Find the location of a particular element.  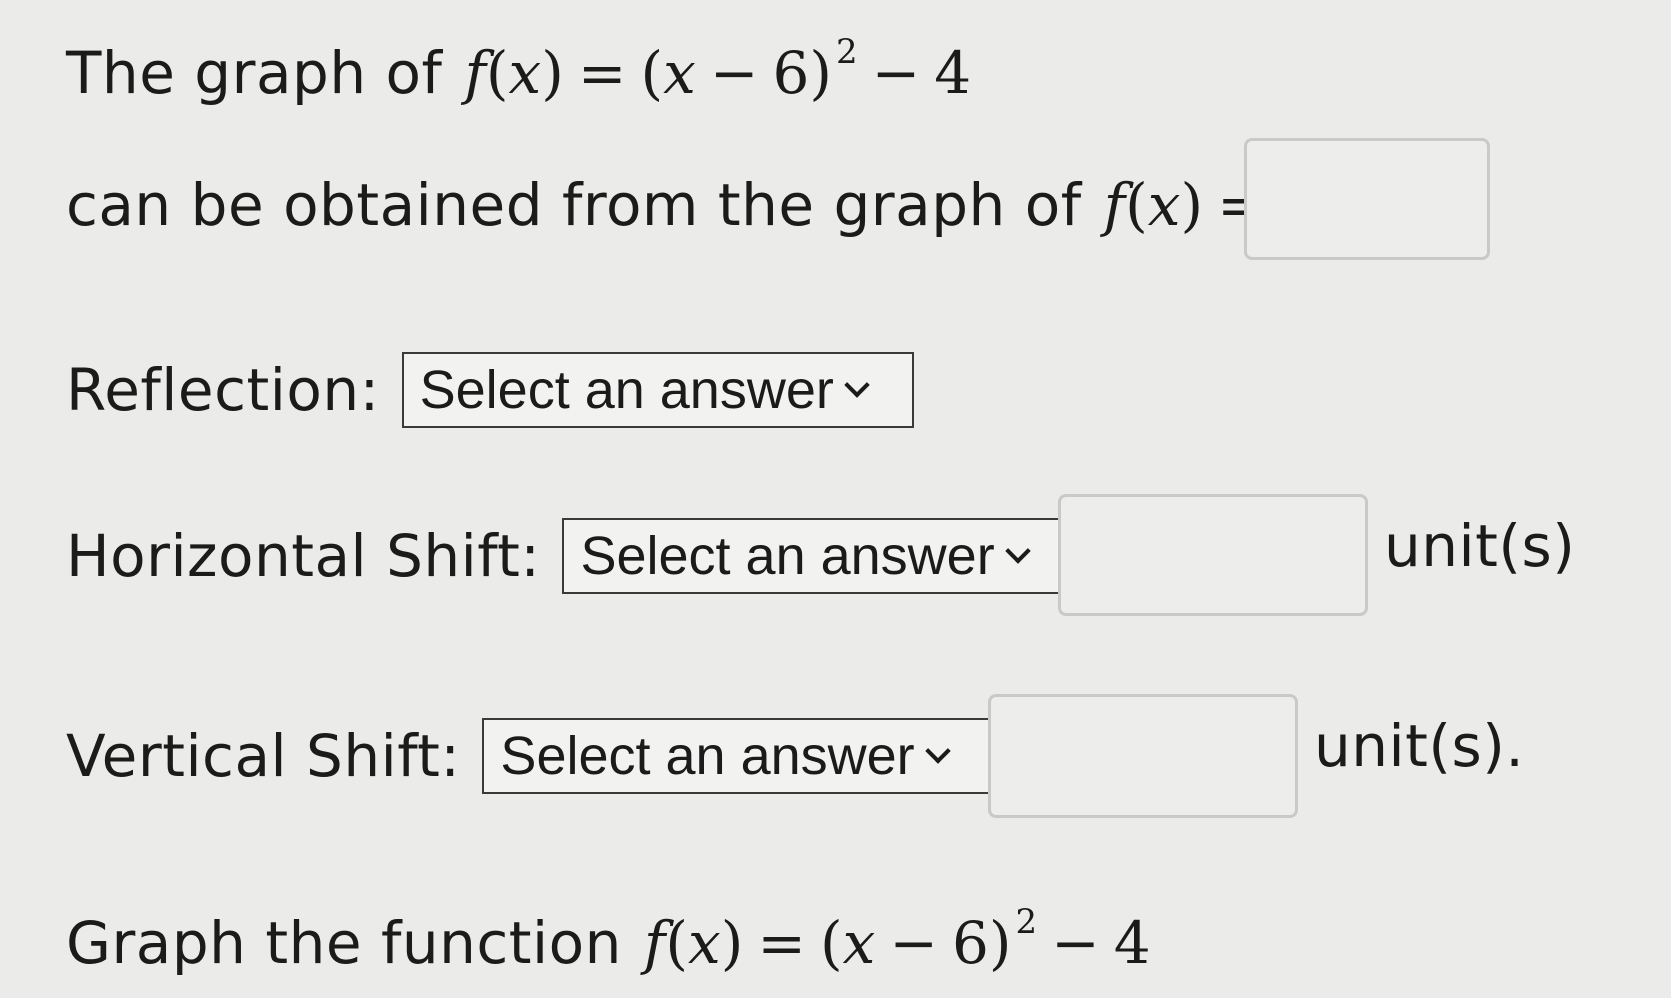

question-line-2: can be obtained from the graph of f(x) = is located at coordinates (673, 205).